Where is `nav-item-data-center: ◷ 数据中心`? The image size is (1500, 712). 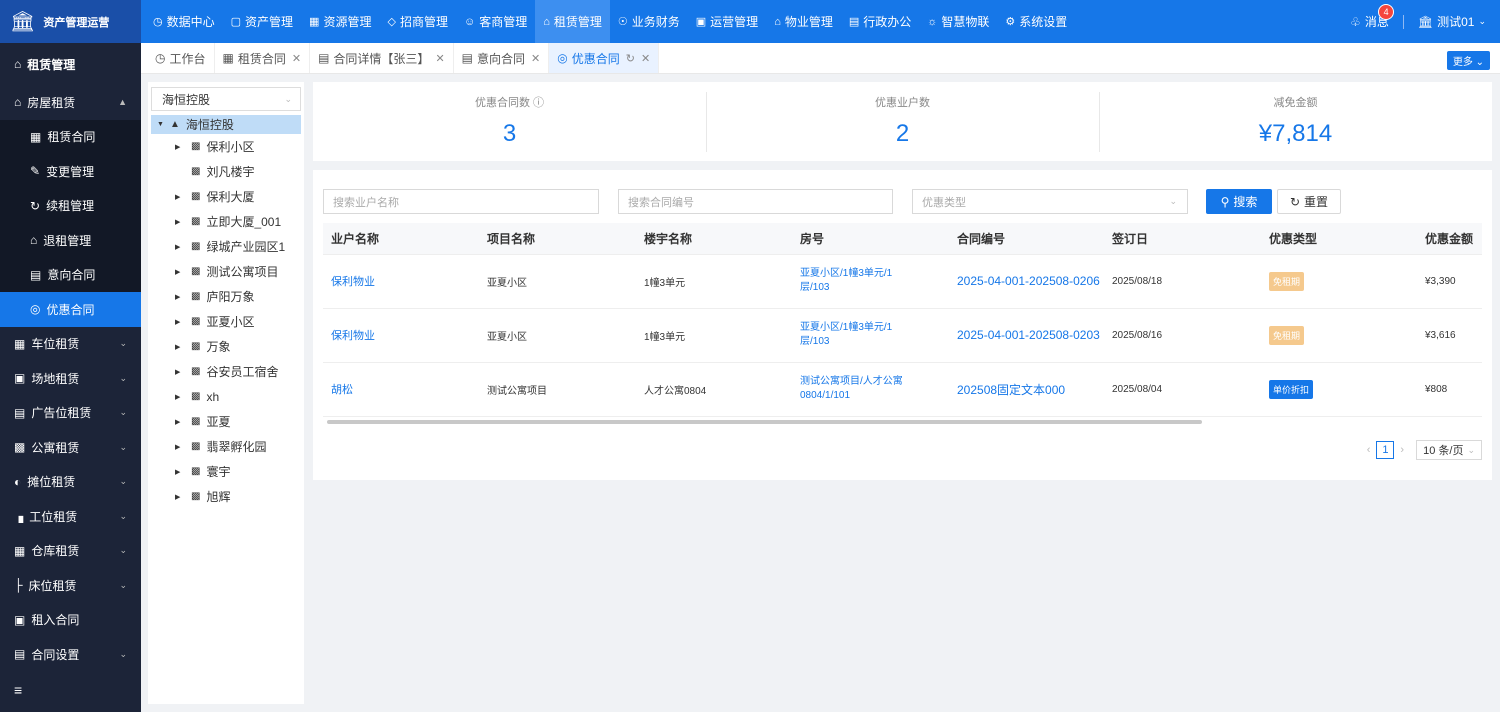
nav-item-data-center: ◷ 数据中心 is located at coordinates (184, 21).